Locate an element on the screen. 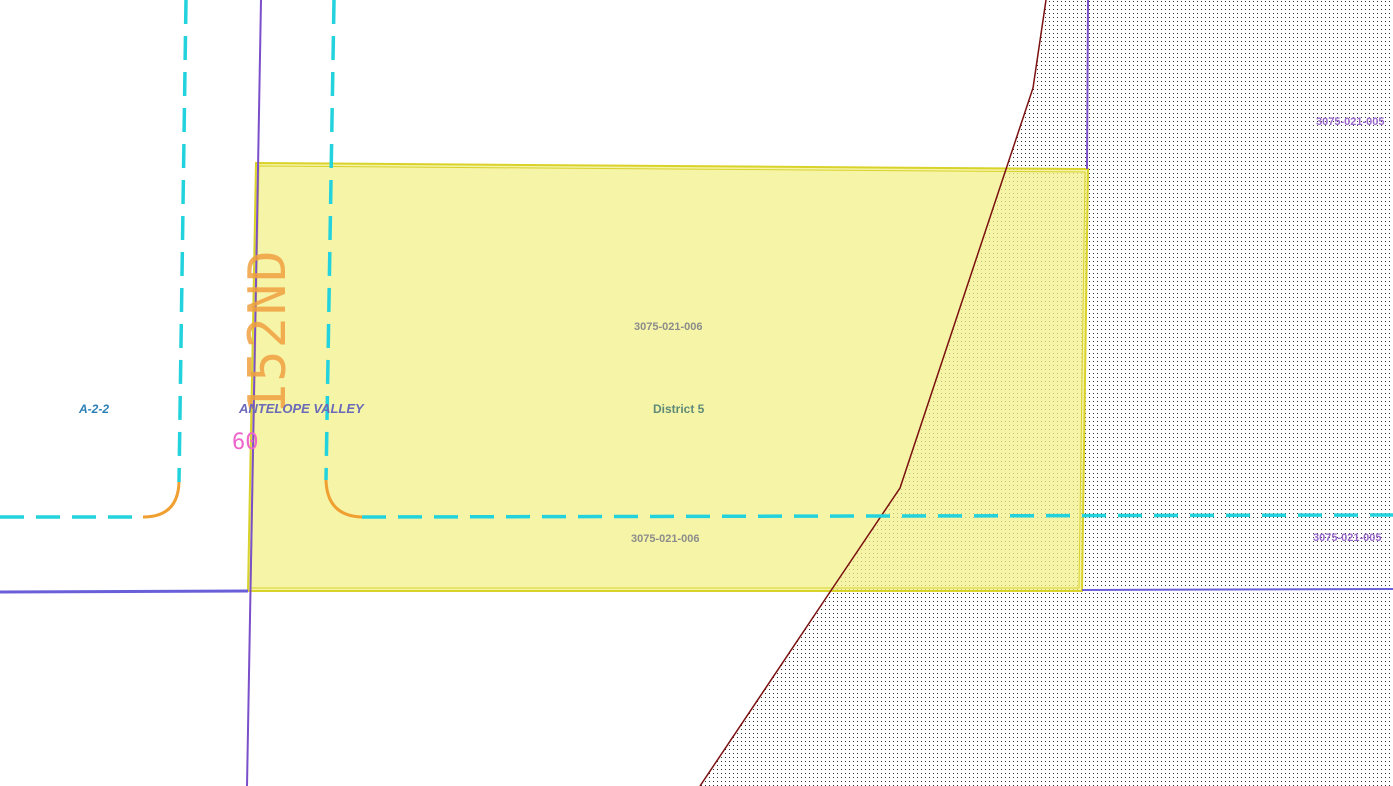 The height and width of the screenshot is (786, 1393). zoning-label: A-2-2 is located at coordinates (94, 409).